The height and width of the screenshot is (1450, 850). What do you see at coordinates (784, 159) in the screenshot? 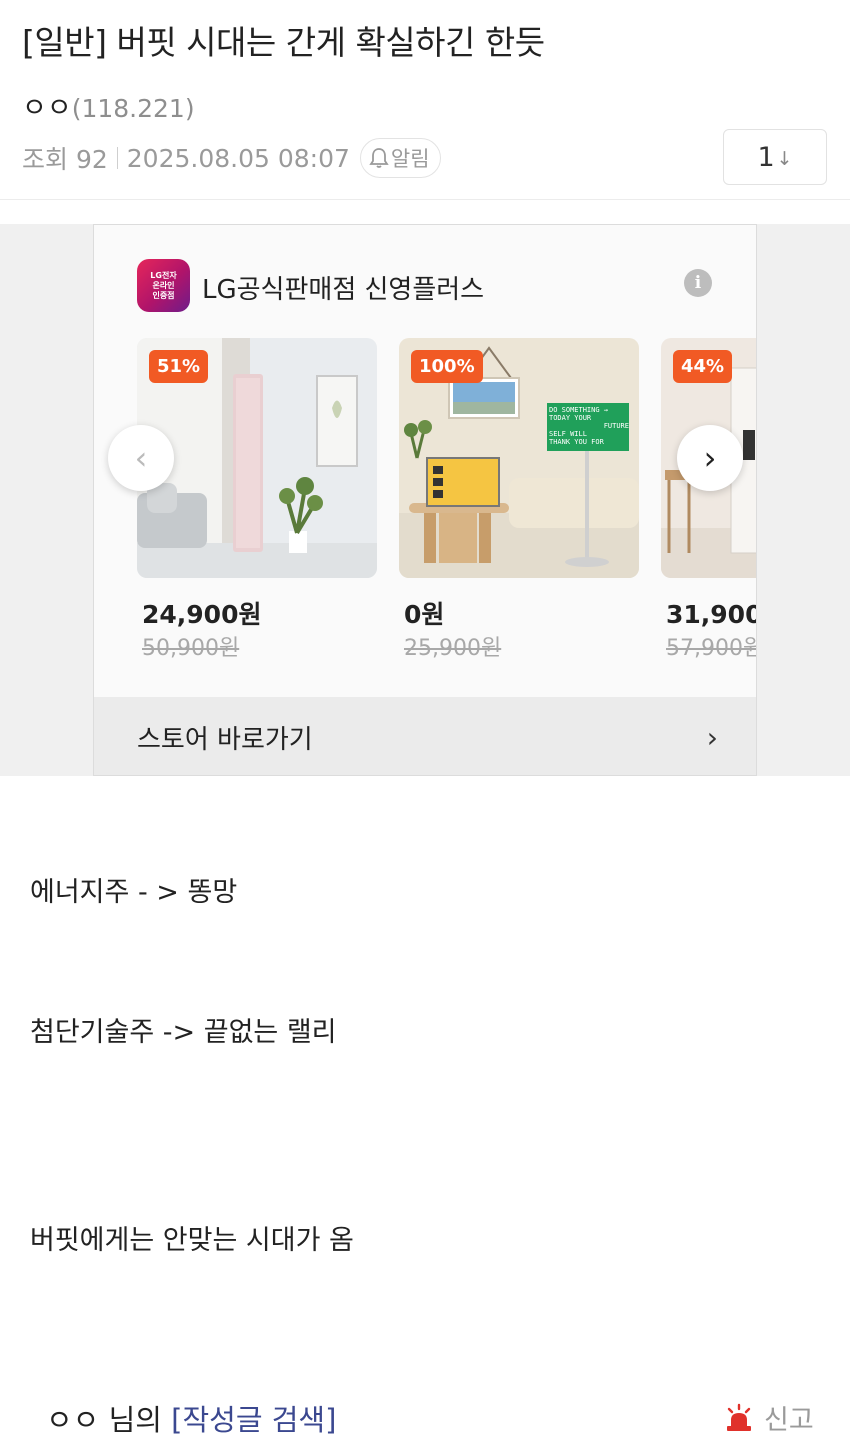
I see `arrow-down-icon: ↓` at bounding box center [784, 159].